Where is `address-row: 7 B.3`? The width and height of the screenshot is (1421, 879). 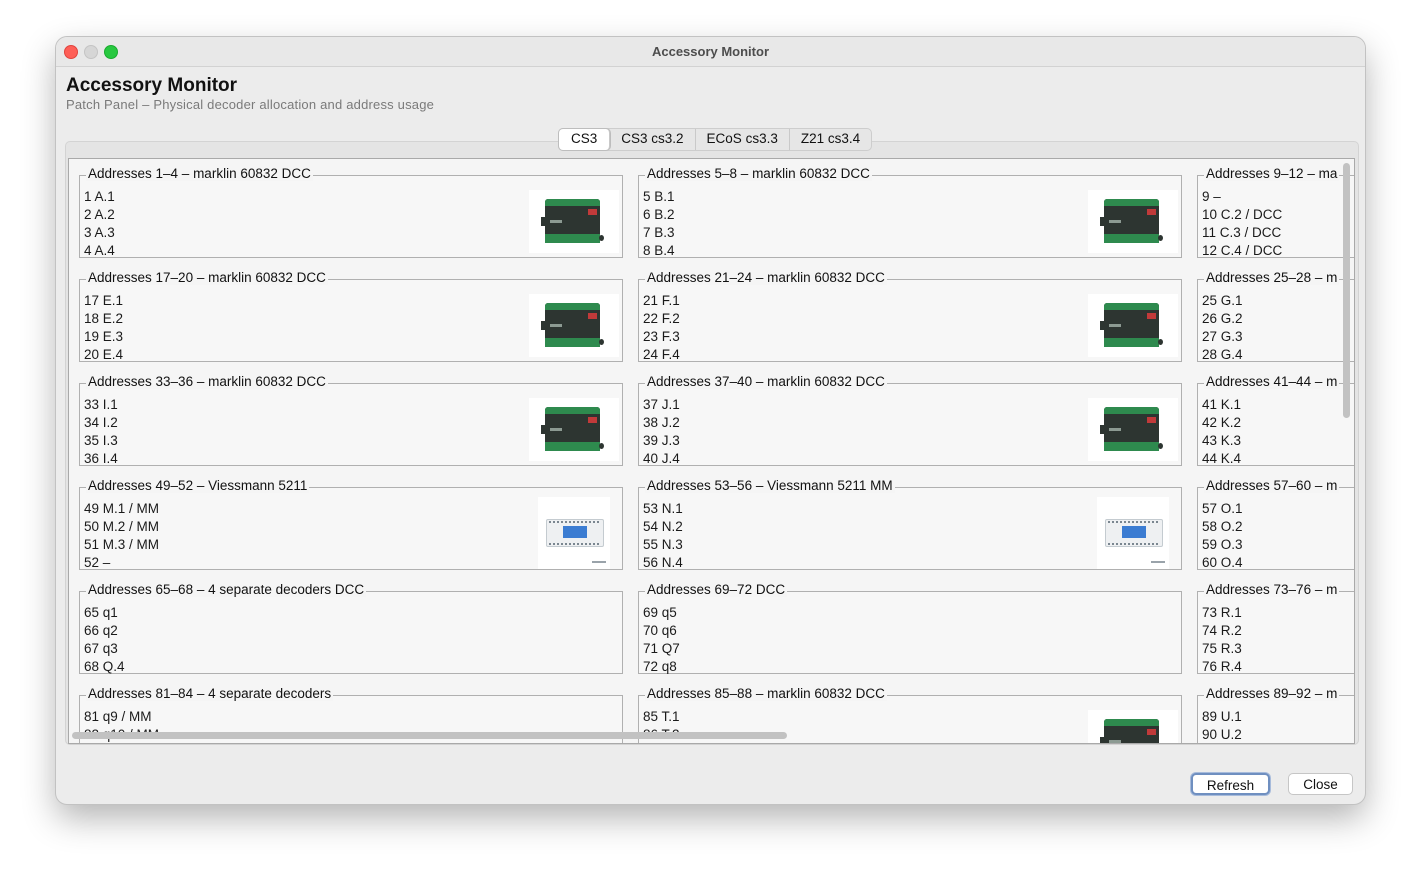
address-row: 7 B.3 is located at coordinates (659, 232).